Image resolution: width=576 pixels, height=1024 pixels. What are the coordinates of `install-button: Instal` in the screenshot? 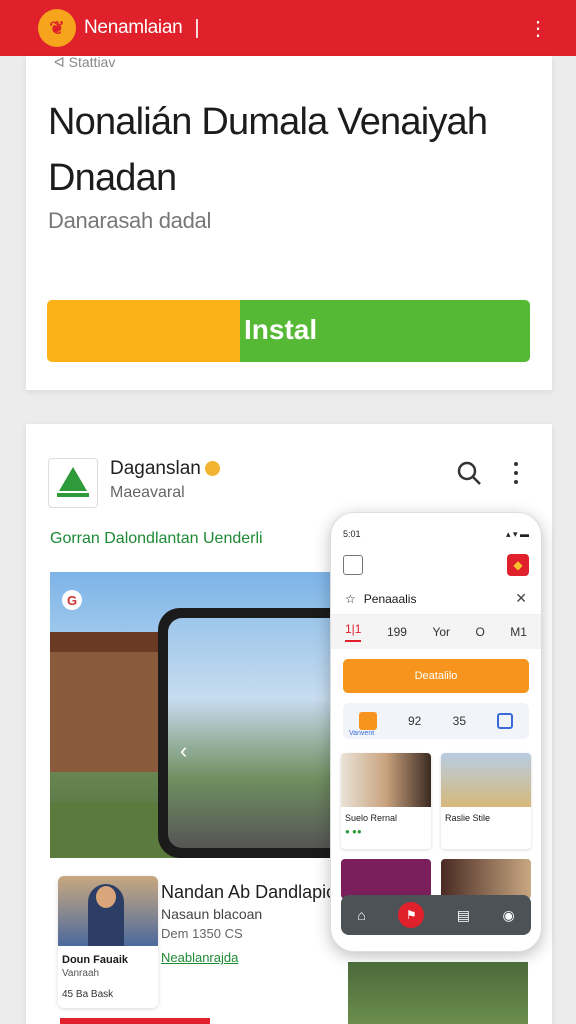 It's located at (288, 331).